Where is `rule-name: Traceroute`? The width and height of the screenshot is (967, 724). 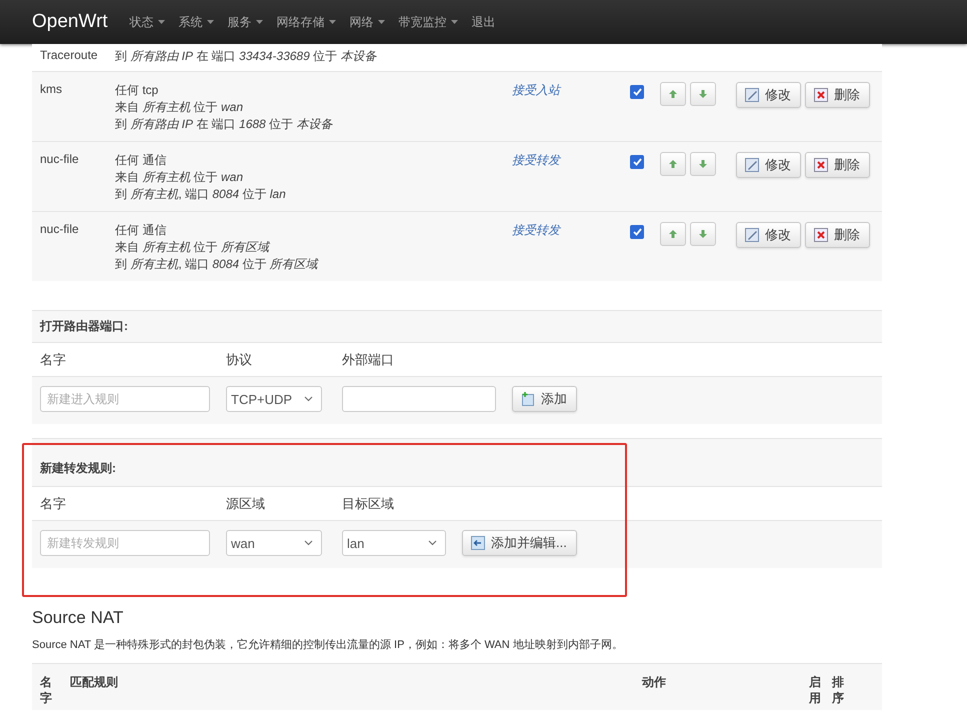 rule-name: Traceroute is located at coordinates (69, 56).